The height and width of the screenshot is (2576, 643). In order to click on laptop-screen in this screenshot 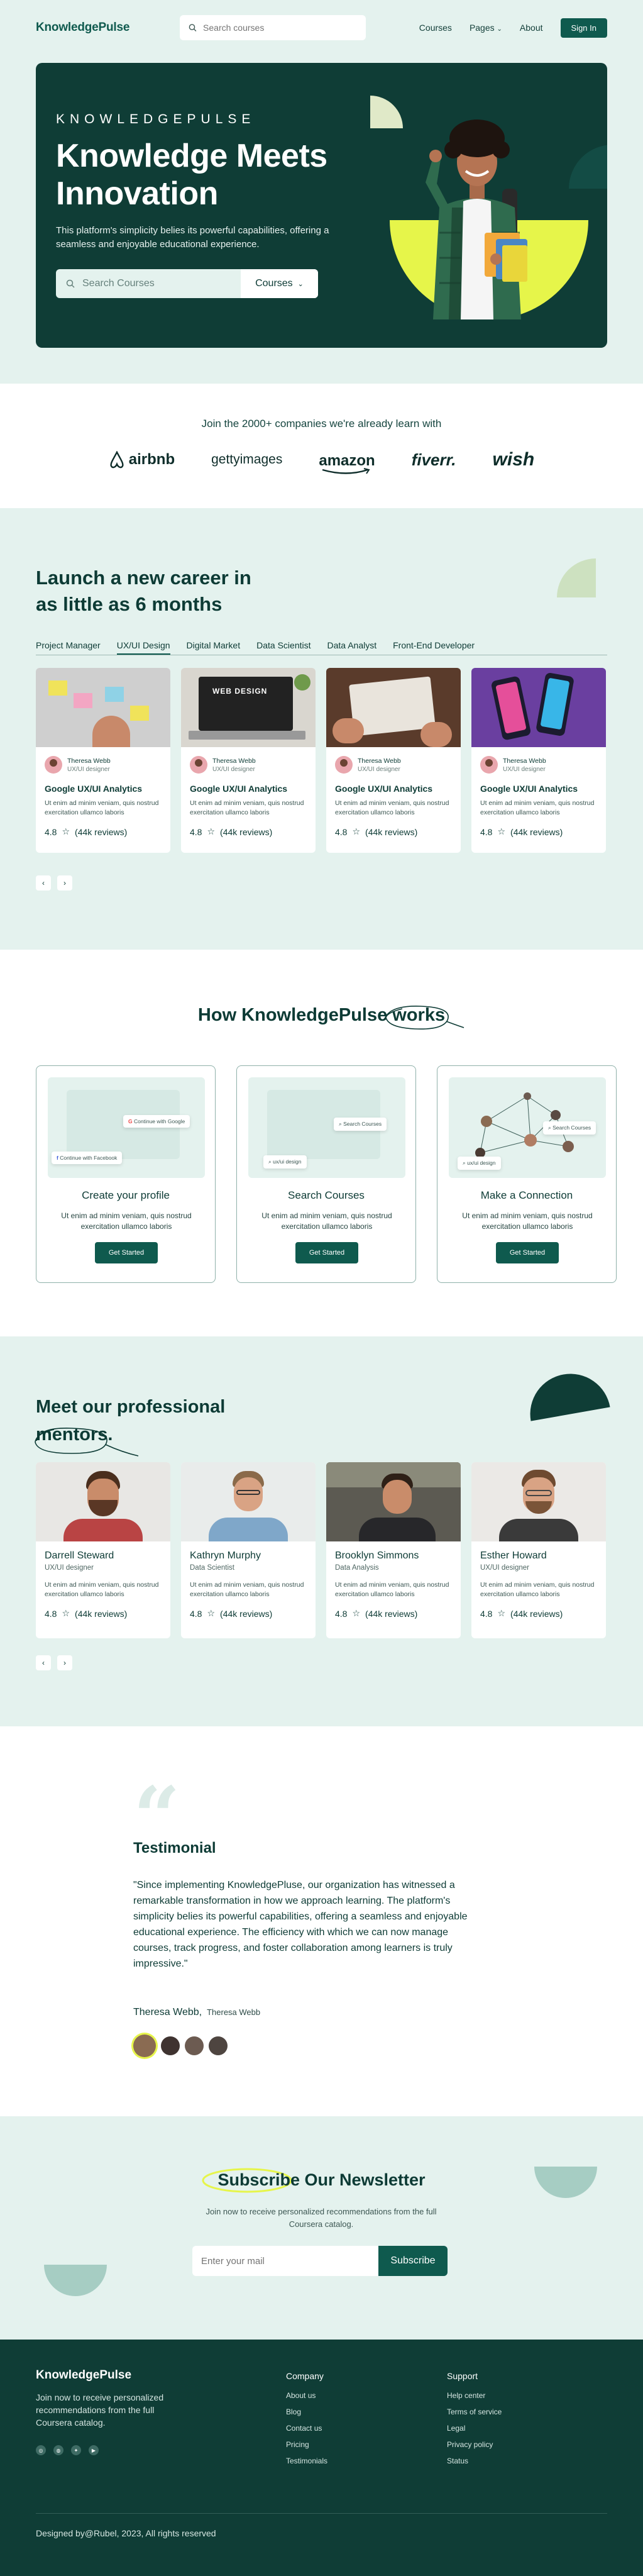, I will do `click(246, 704)`.